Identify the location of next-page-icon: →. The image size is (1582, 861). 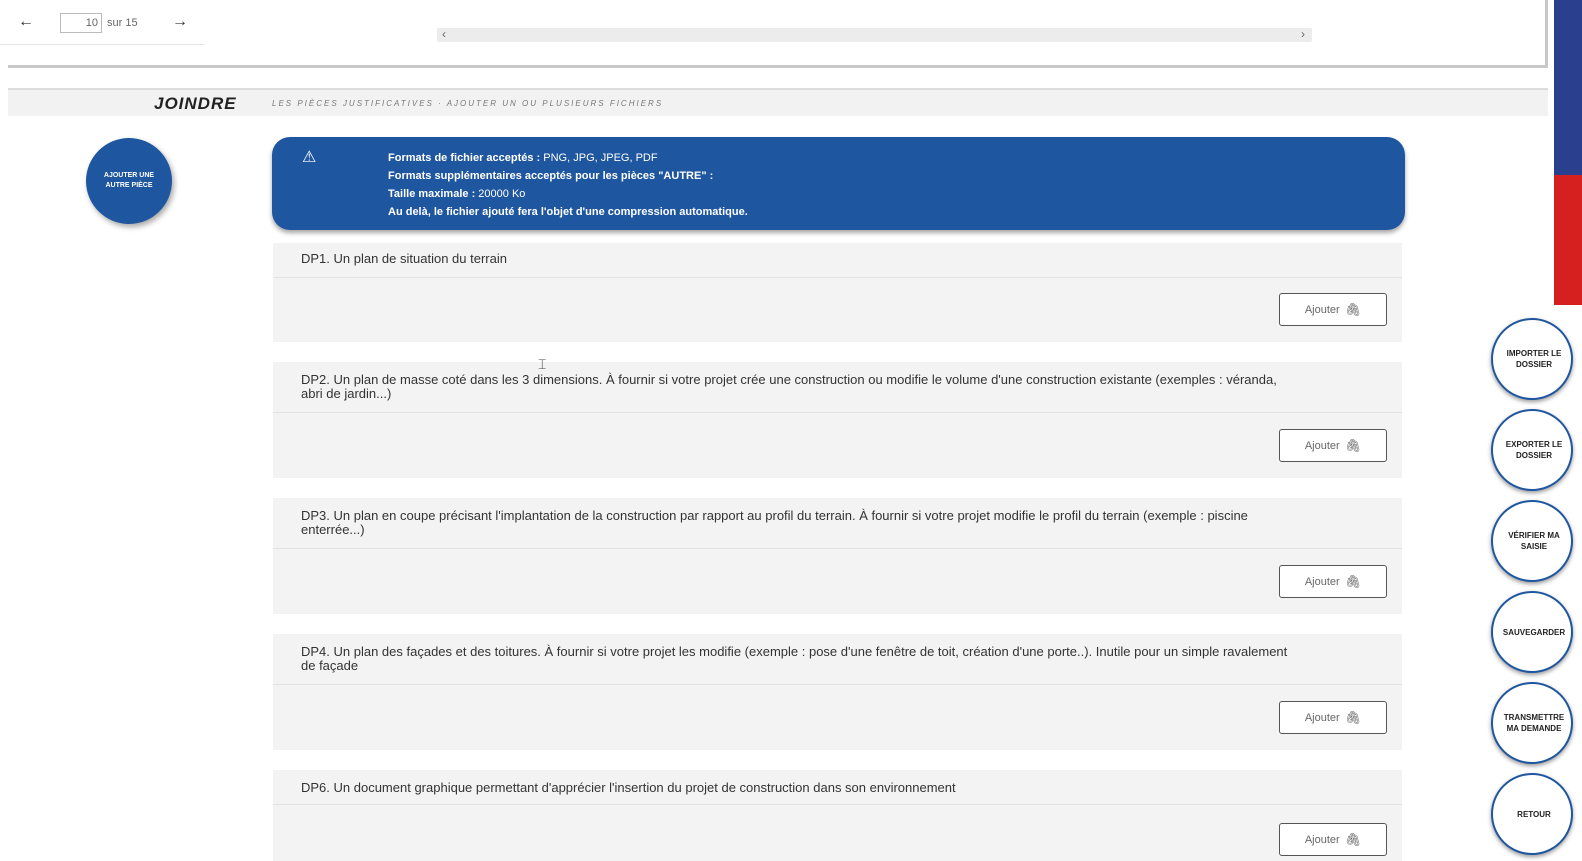
(180, 22).